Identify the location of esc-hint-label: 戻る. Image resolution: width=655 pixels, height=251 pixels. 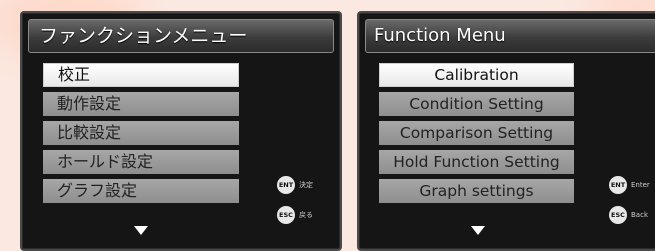
(306, 215).